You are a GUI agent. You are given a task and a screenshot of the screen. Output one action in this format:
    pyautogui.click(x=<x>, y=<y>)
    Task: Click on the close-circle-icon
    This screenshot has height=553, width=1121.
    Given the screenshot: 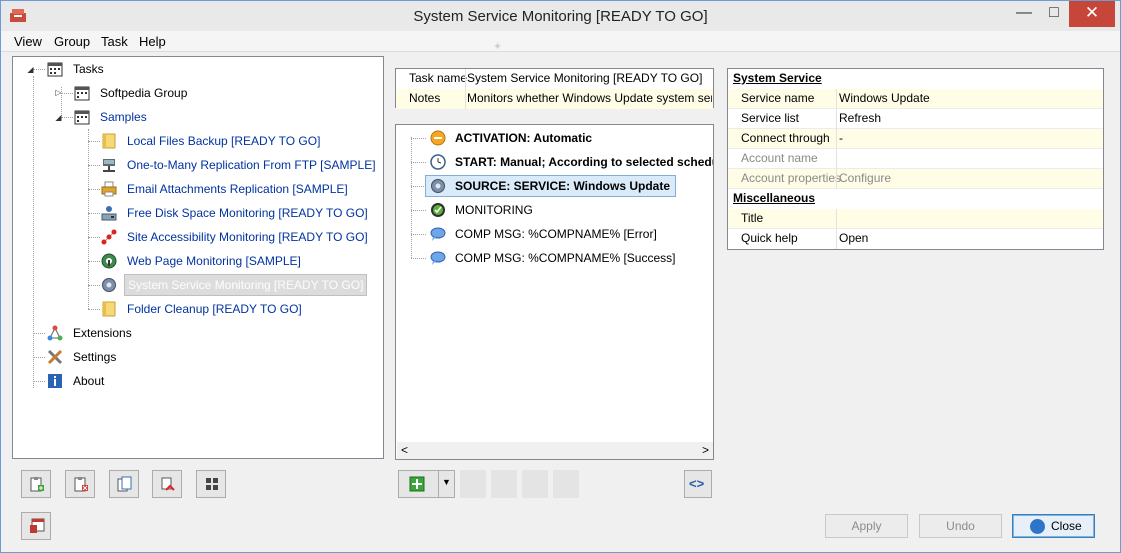 What is the action you would take?
    pyautogui.click(x=1037, y=526)
    